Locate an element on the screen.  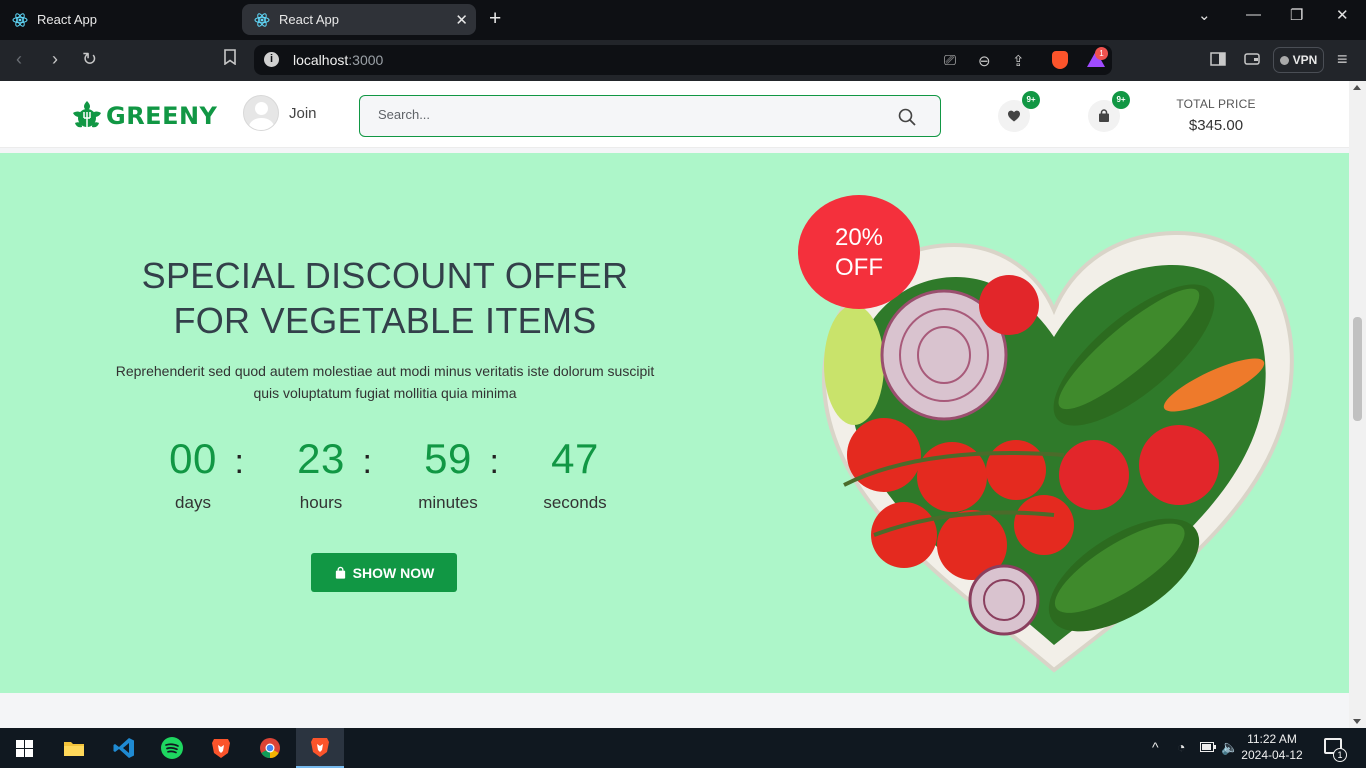
share-icon: ⇪ is located at coordinates (1018, 61).